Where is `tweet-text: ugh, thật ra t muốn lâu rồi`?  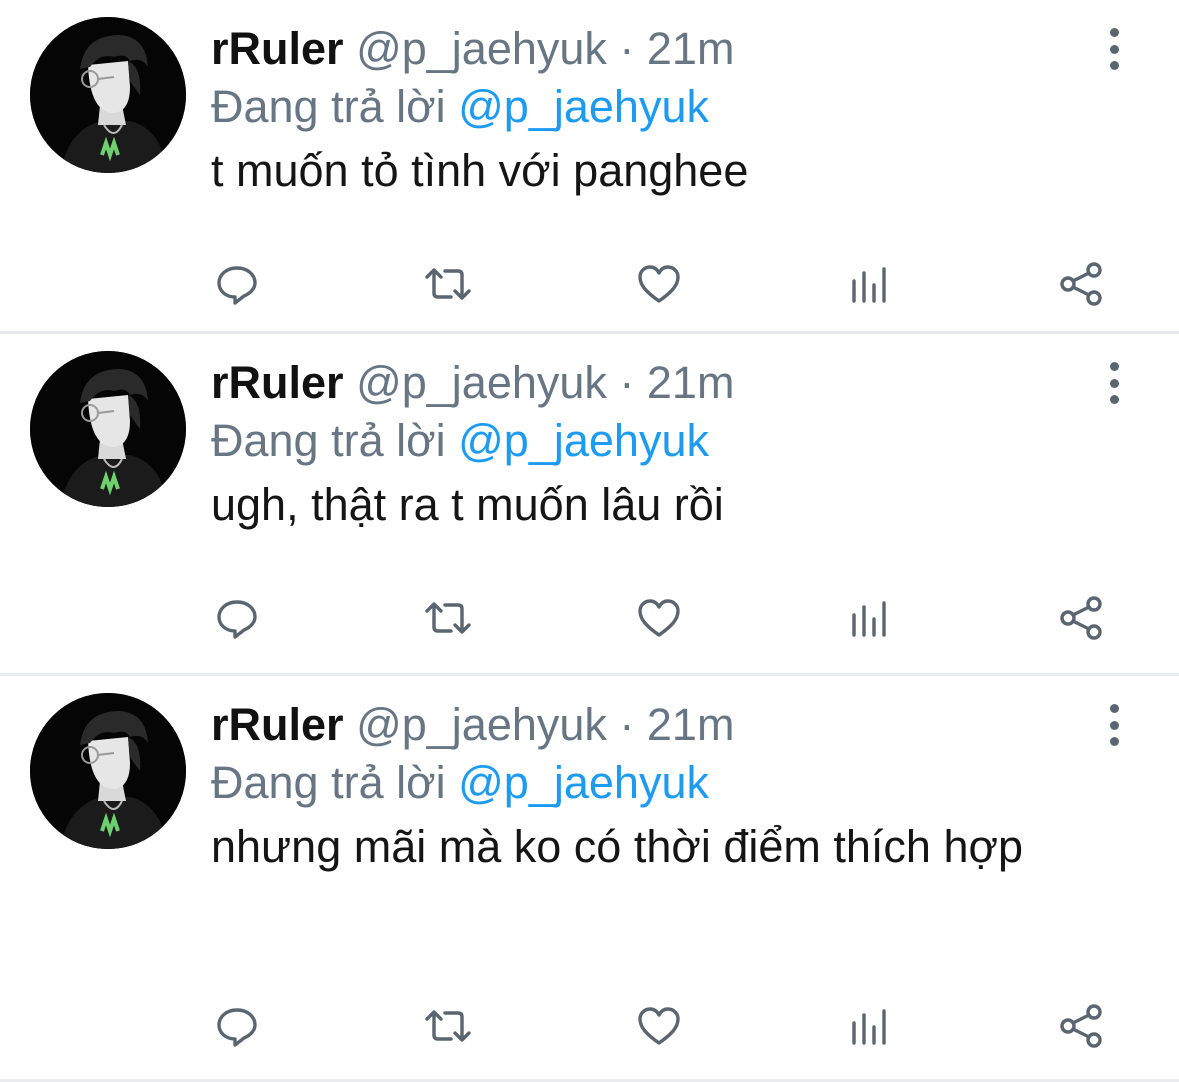
tweet-text: ugh, thật ra t muốn lâu rồi is located at coordinates (467, 504).